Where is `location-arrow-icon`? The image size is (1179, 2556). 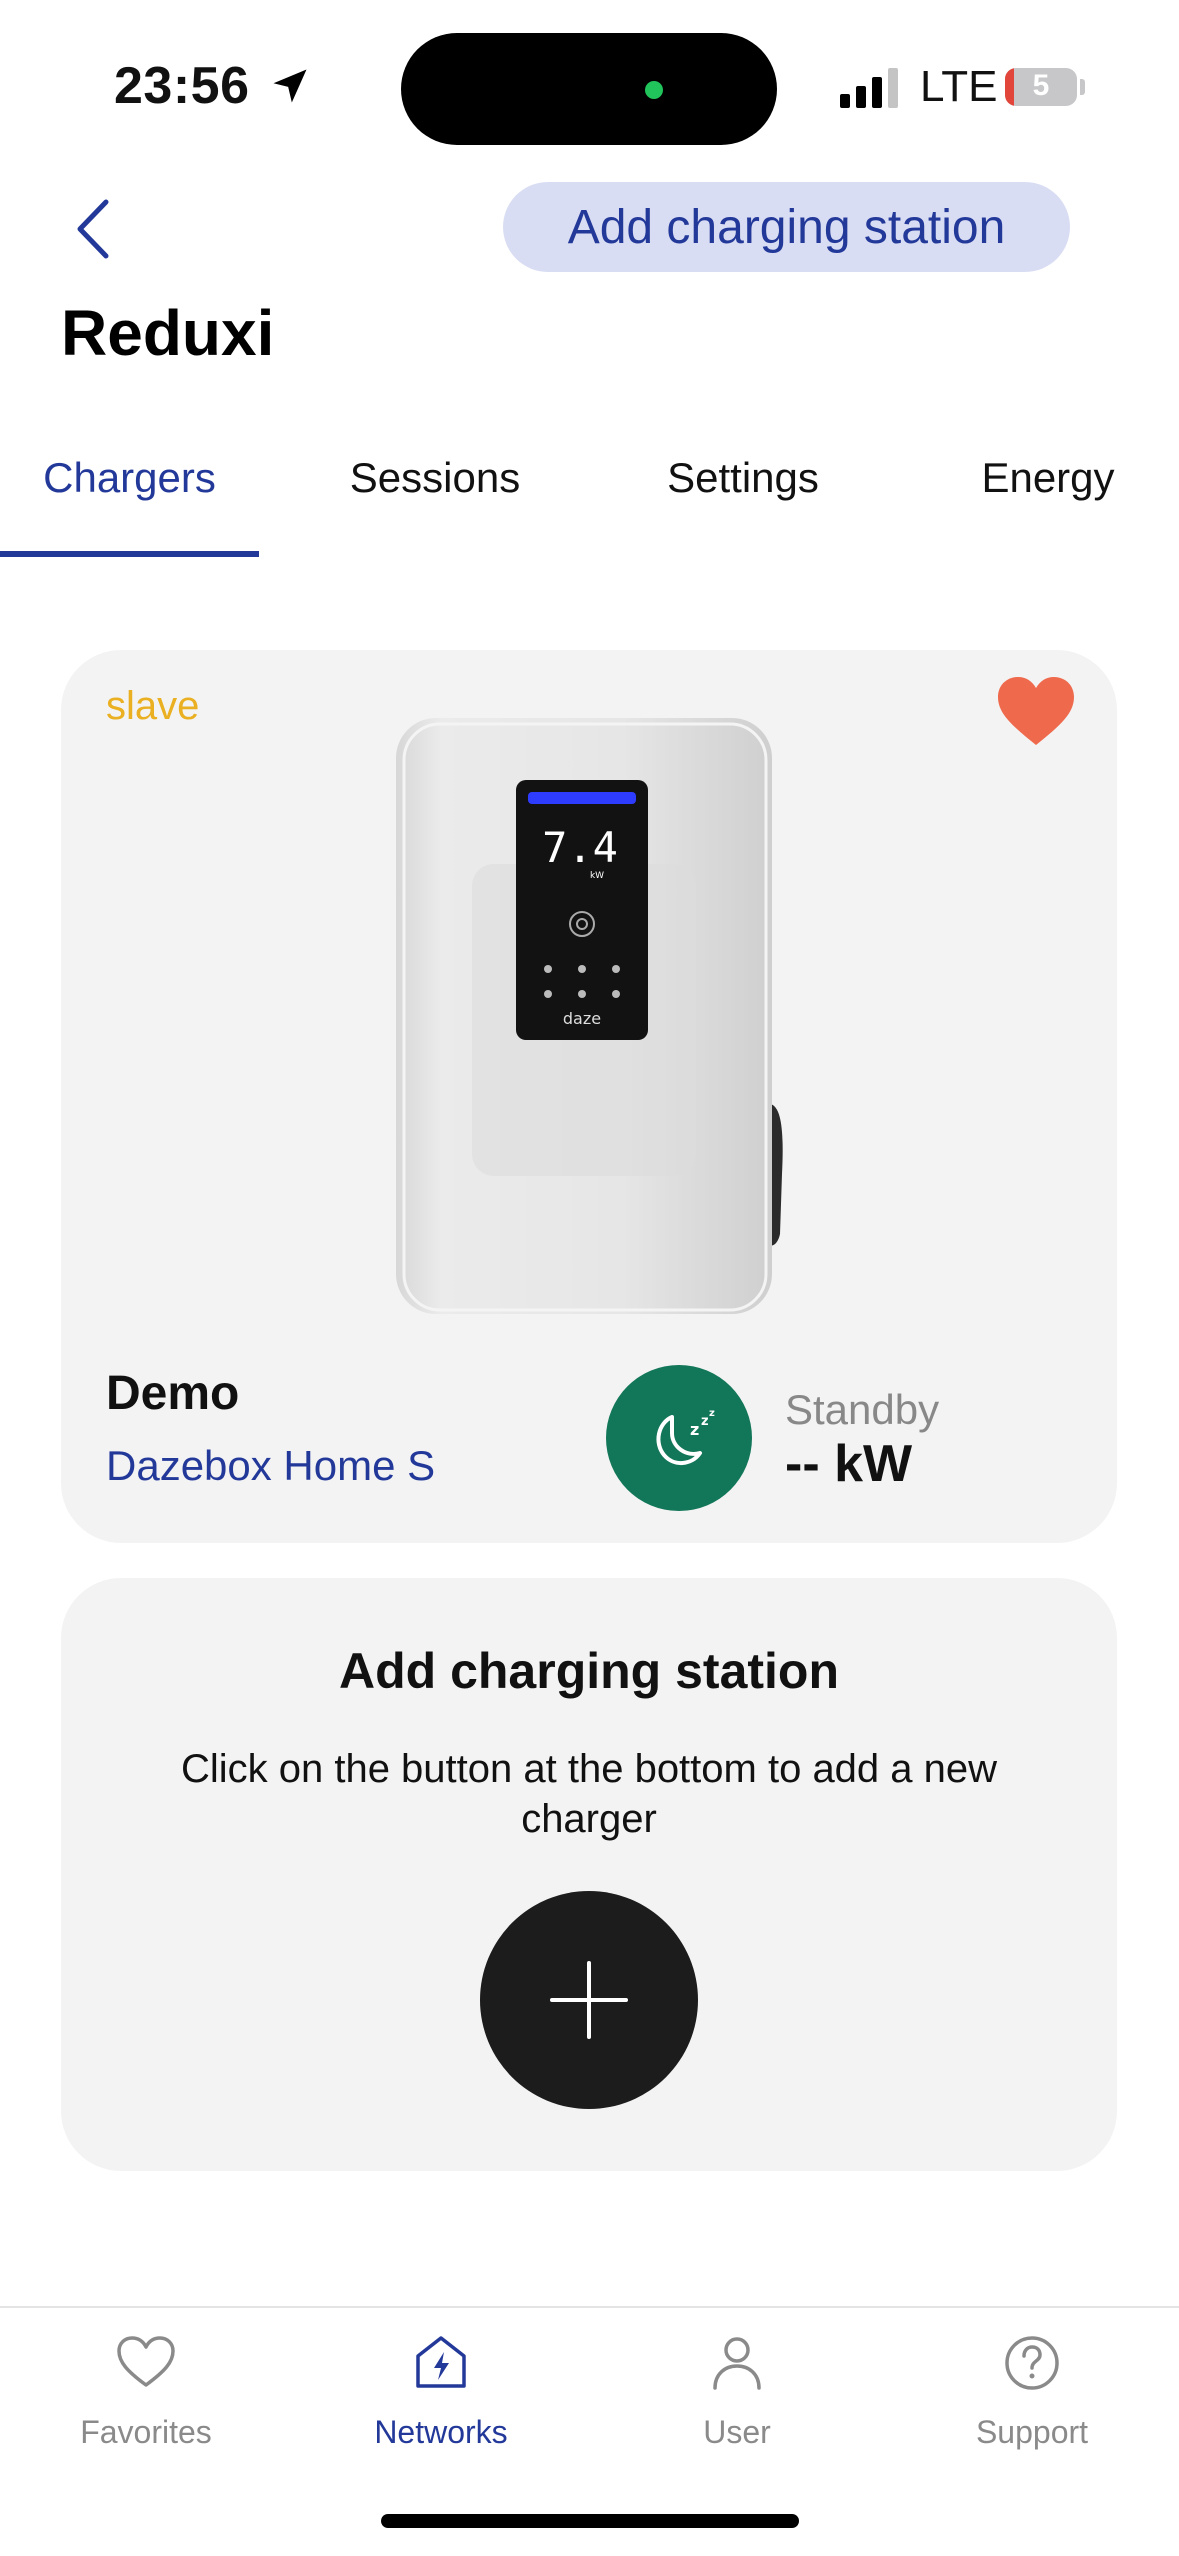 location-arrow-icon is located at coordinates (290, 86).